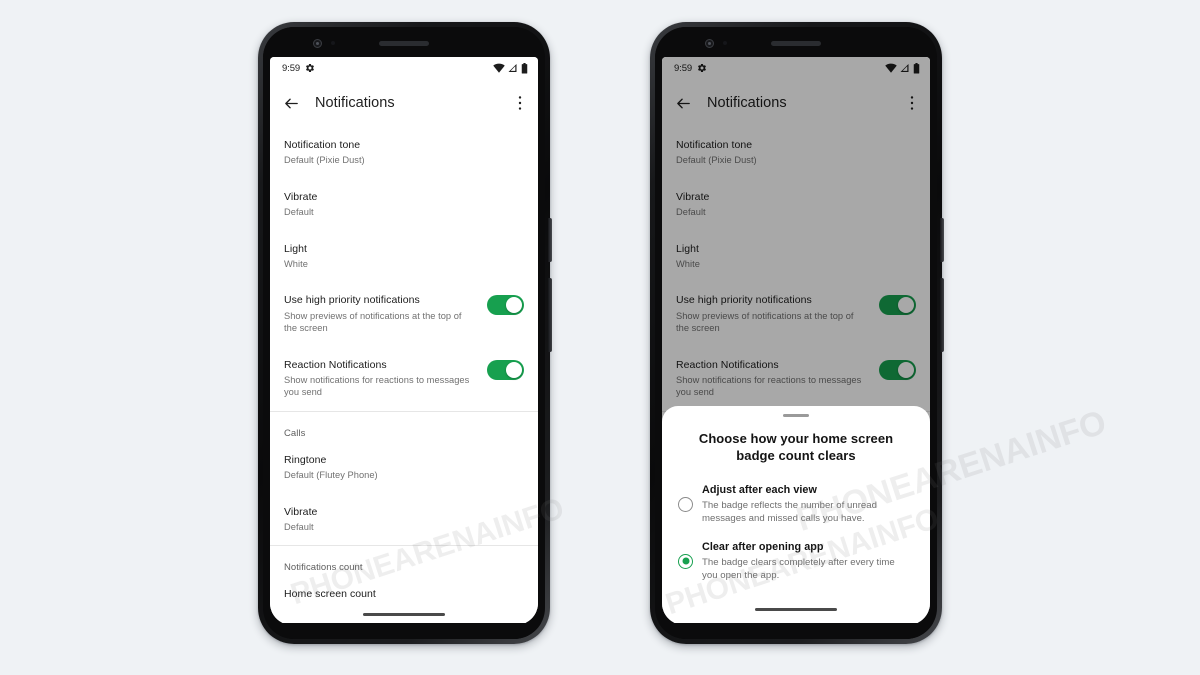 This screenshot has height=675, width=1200. What do you see at coordinates (683, 68) in the screenshot?
I see `status-bar-clock: 9:59` at bounding box center [683, 68].